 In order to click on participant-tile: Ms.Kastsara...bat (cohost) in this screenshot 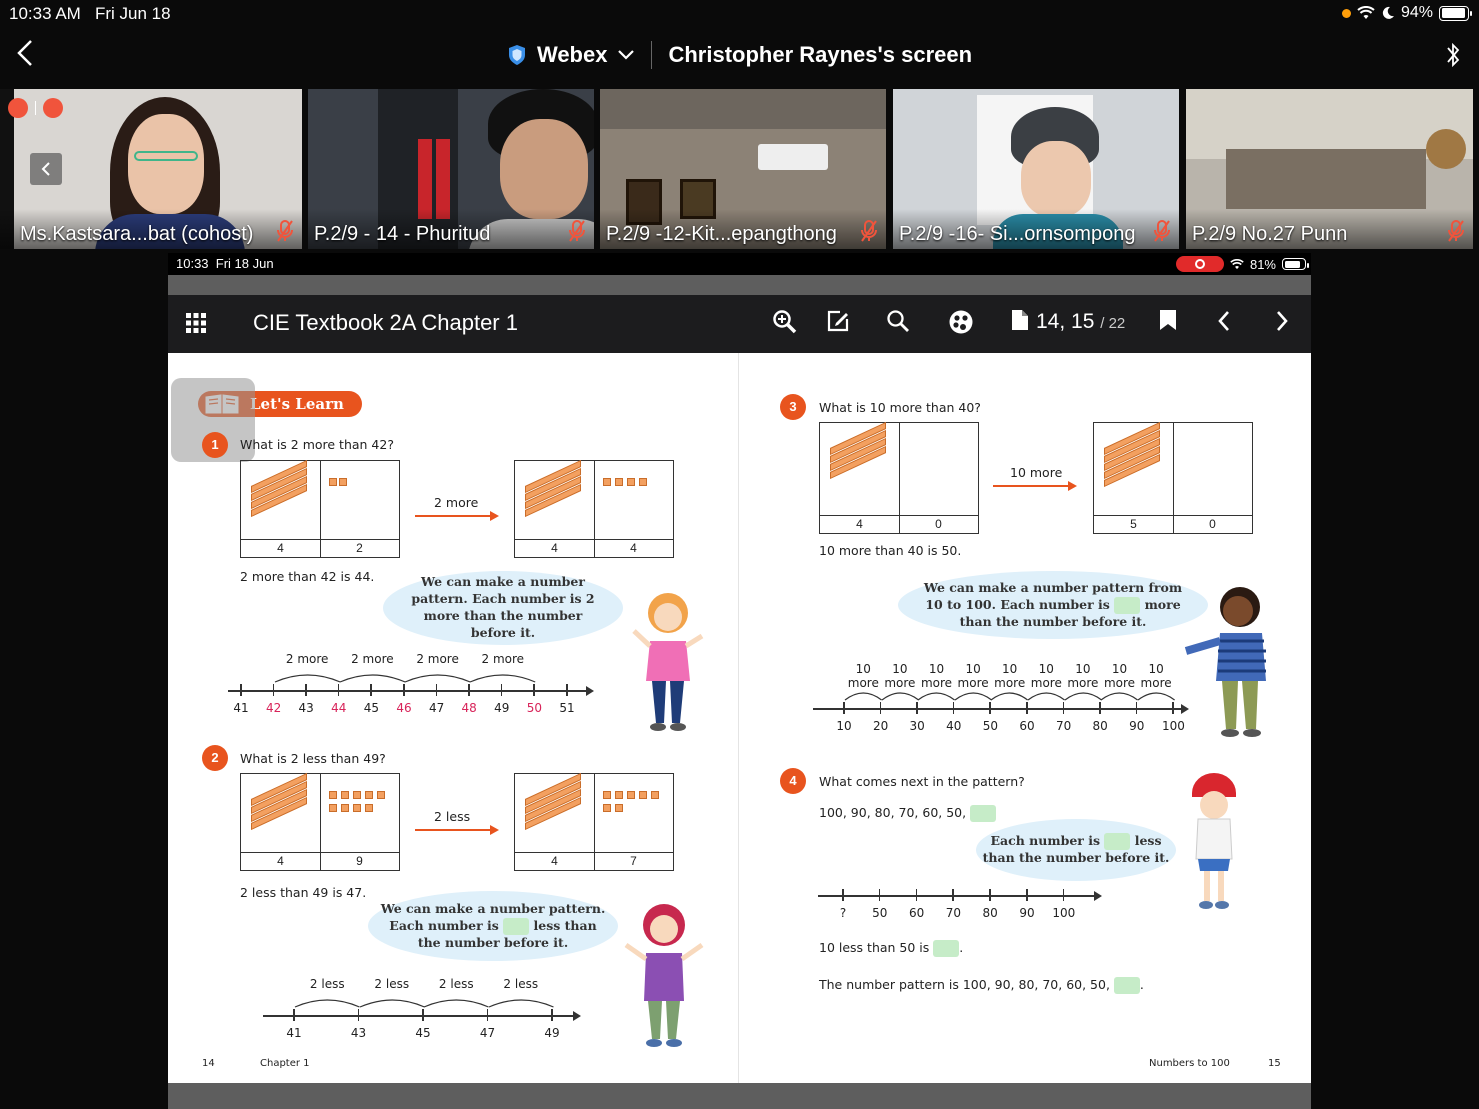, I will do `click(151, 169)`.